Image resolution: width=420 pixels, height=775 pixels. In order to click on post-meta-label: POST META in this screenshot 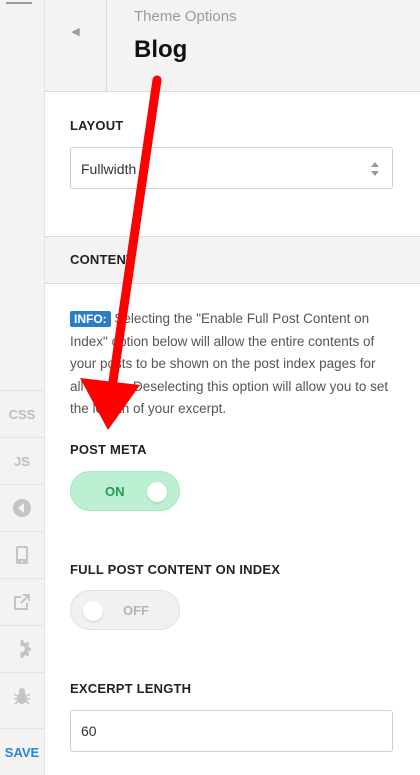, I will do `click(108, 449)`.